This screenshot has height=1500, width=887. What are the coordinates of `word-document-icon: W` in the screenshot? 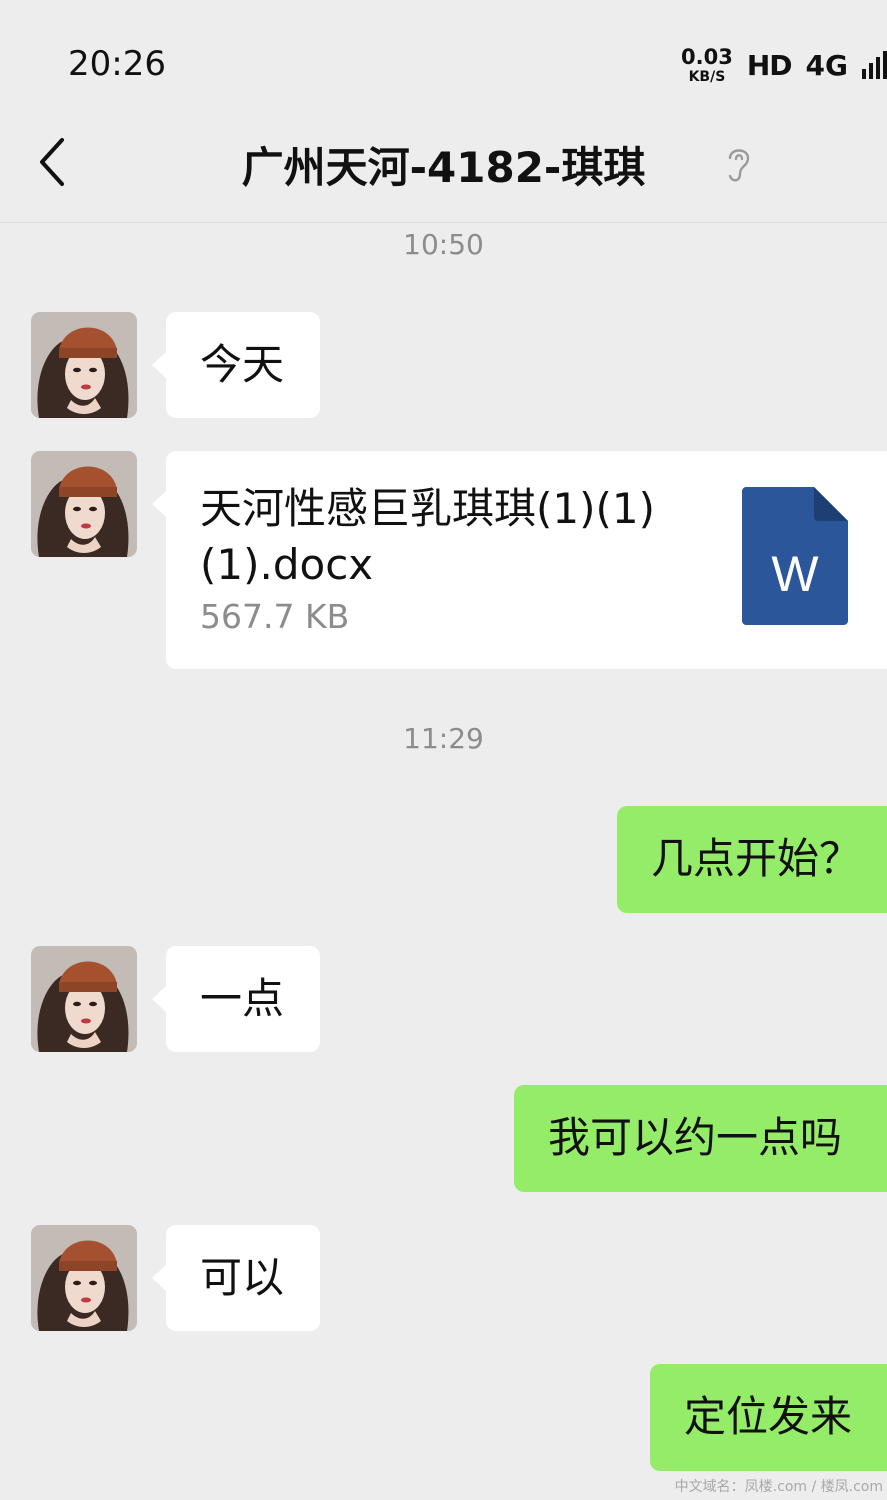 It's located at (795, 556).